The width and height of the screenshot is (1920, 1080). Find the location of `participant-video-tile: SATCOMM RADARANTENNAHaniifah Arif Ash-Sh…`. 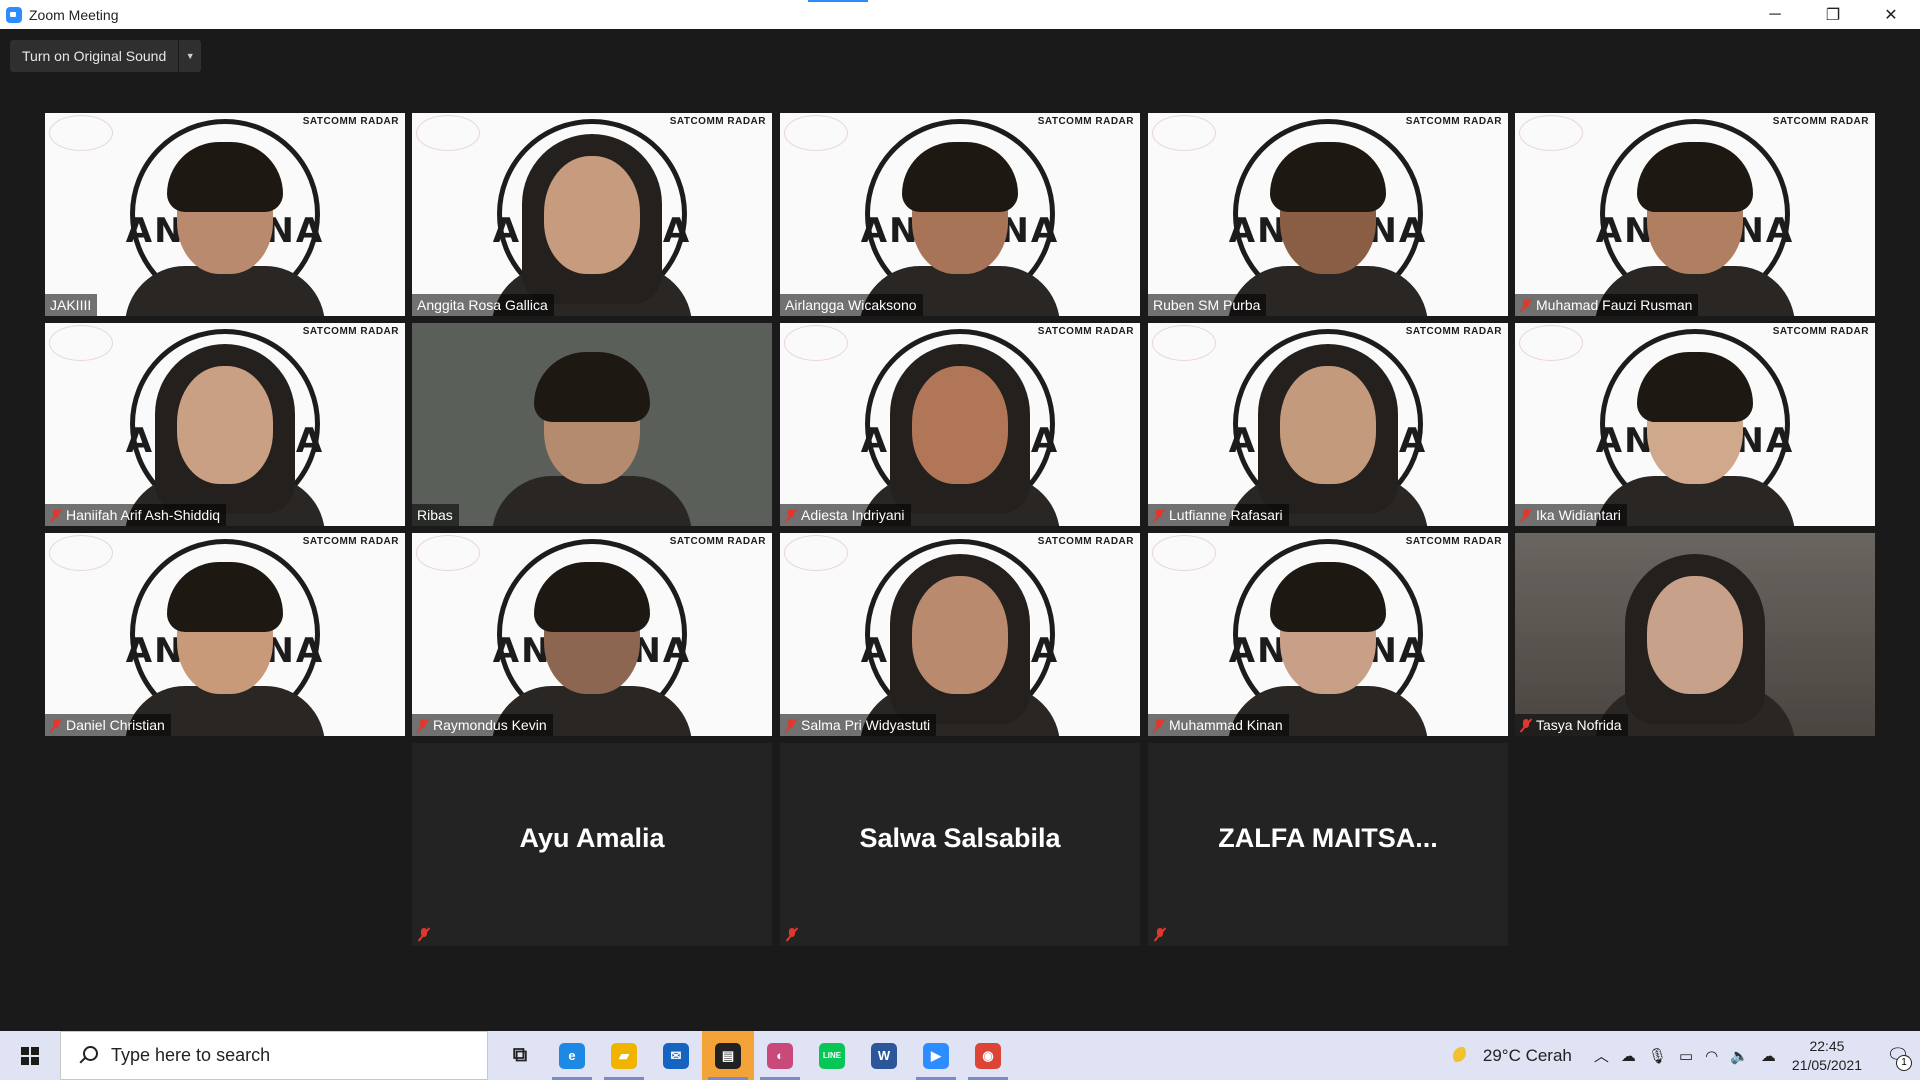

participant-video-tile: SATCOMM RADARANTENNAHaniifah Arif Ash-Sh… is located at coordinates (225, 424).